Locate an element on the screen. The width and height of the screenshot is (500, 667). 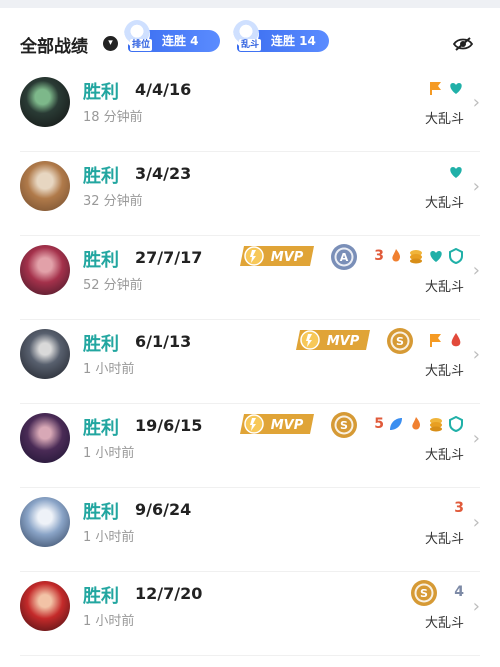
match-kda: 9/6/24 is located at coordinates (163, 509).